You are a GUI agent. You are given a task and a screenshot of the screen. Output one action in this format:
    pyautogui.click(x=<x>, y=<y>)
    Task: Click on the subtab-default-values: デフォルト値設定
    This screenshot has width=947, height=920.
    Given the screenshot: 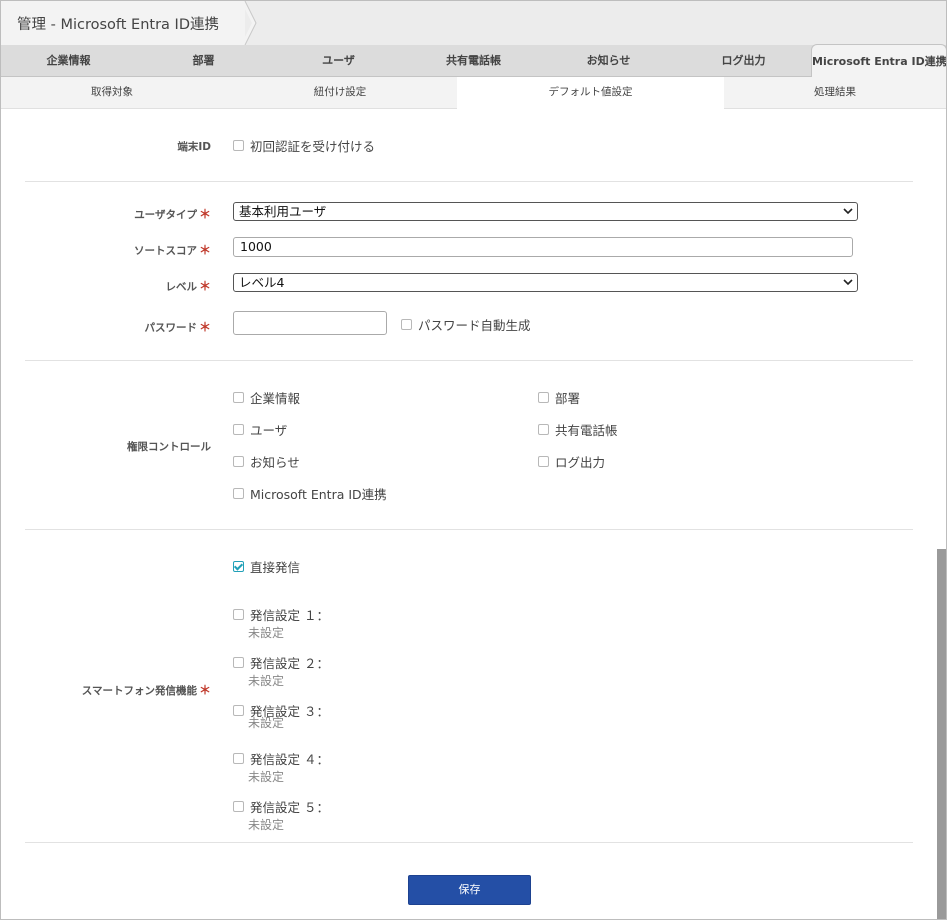 What is the action you would take?
    pyautogui.click(x=590, y=93)
    